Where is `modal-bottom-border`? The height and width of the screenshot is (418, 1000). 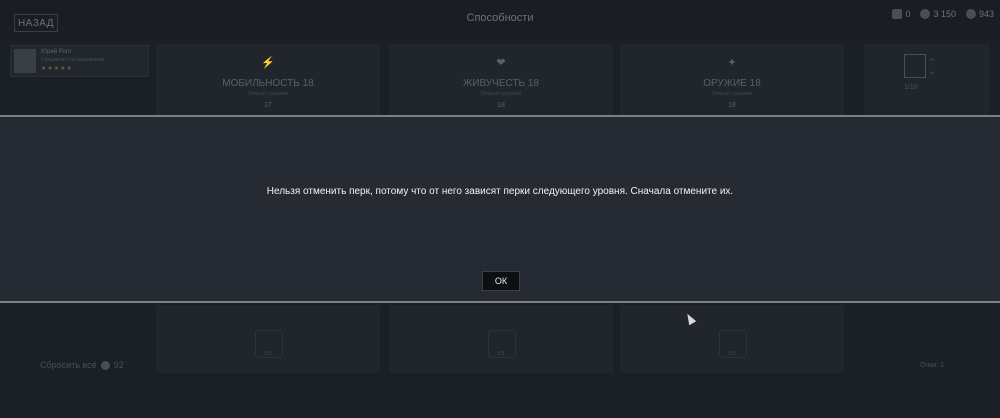
modal-bottom-border is located at coordinates (500, 302).